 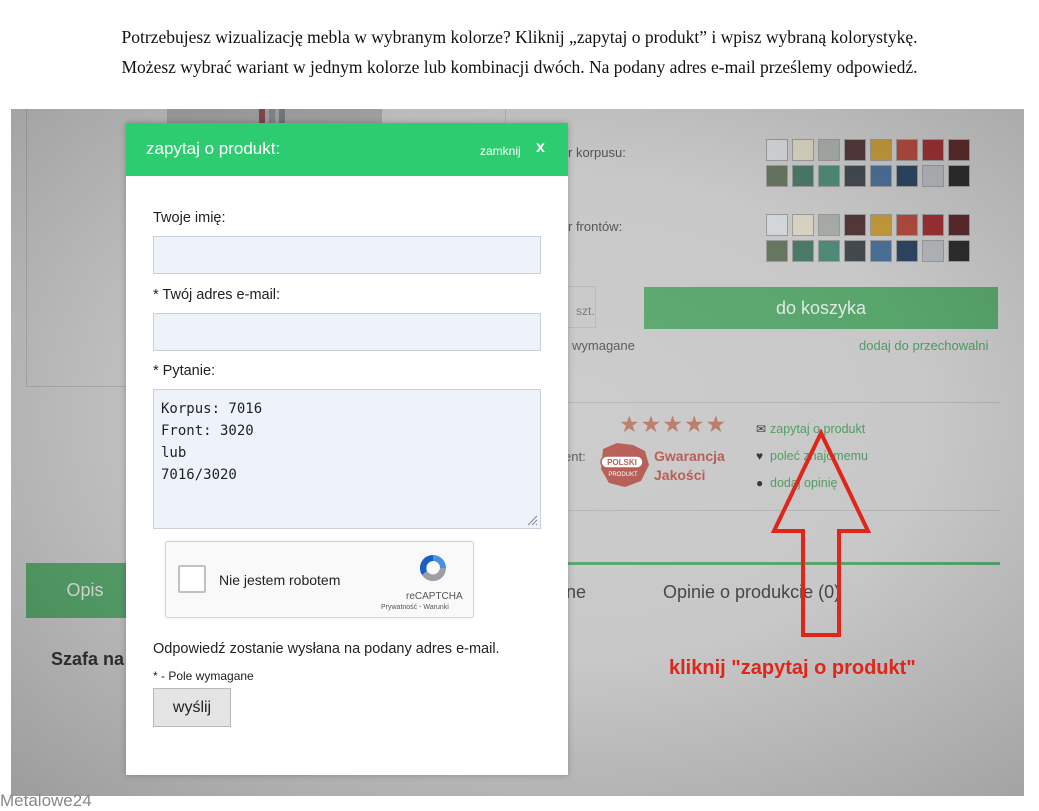 What do you see at coordinates (689, 466) in the screenshot?
I see `quality-guarantee: Gwarancja Jakości` at bounding box center [689, 466].